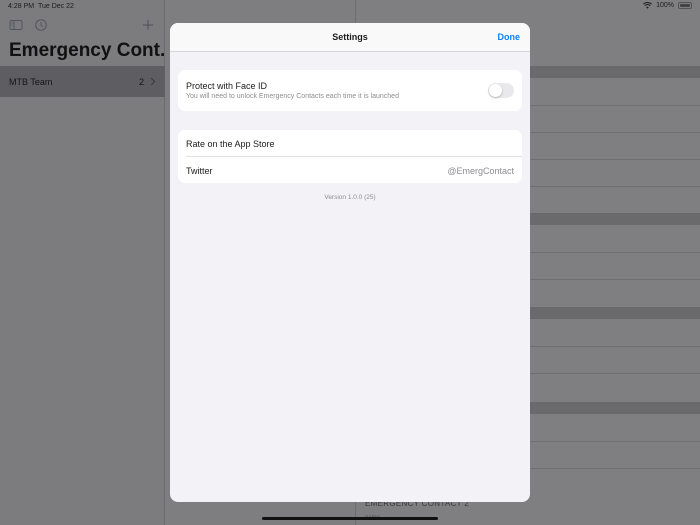  Describe the element at coordinates (495, 90) in the screenshot. I see `toggle-knob` at that location.